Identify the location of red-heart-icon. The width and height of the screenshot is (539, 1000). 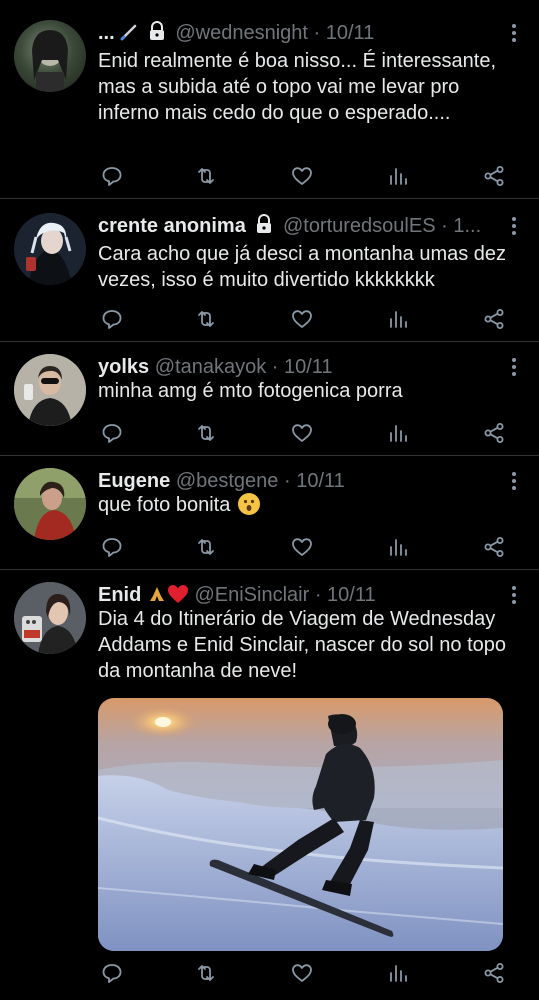
(177, 594).